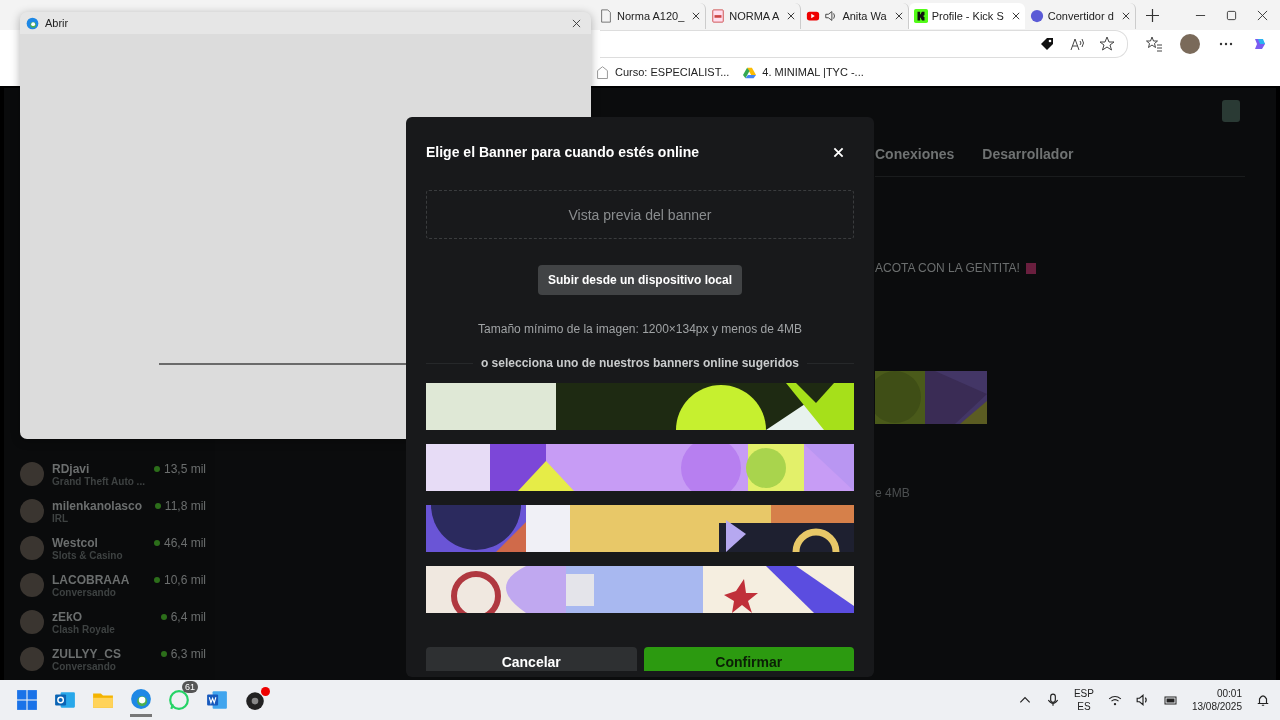 The width and height of the screenshot is (1280, 720). Describe the element at coordinates (1142, 700) in the screenshot. I see `speaker-icon` at that location.